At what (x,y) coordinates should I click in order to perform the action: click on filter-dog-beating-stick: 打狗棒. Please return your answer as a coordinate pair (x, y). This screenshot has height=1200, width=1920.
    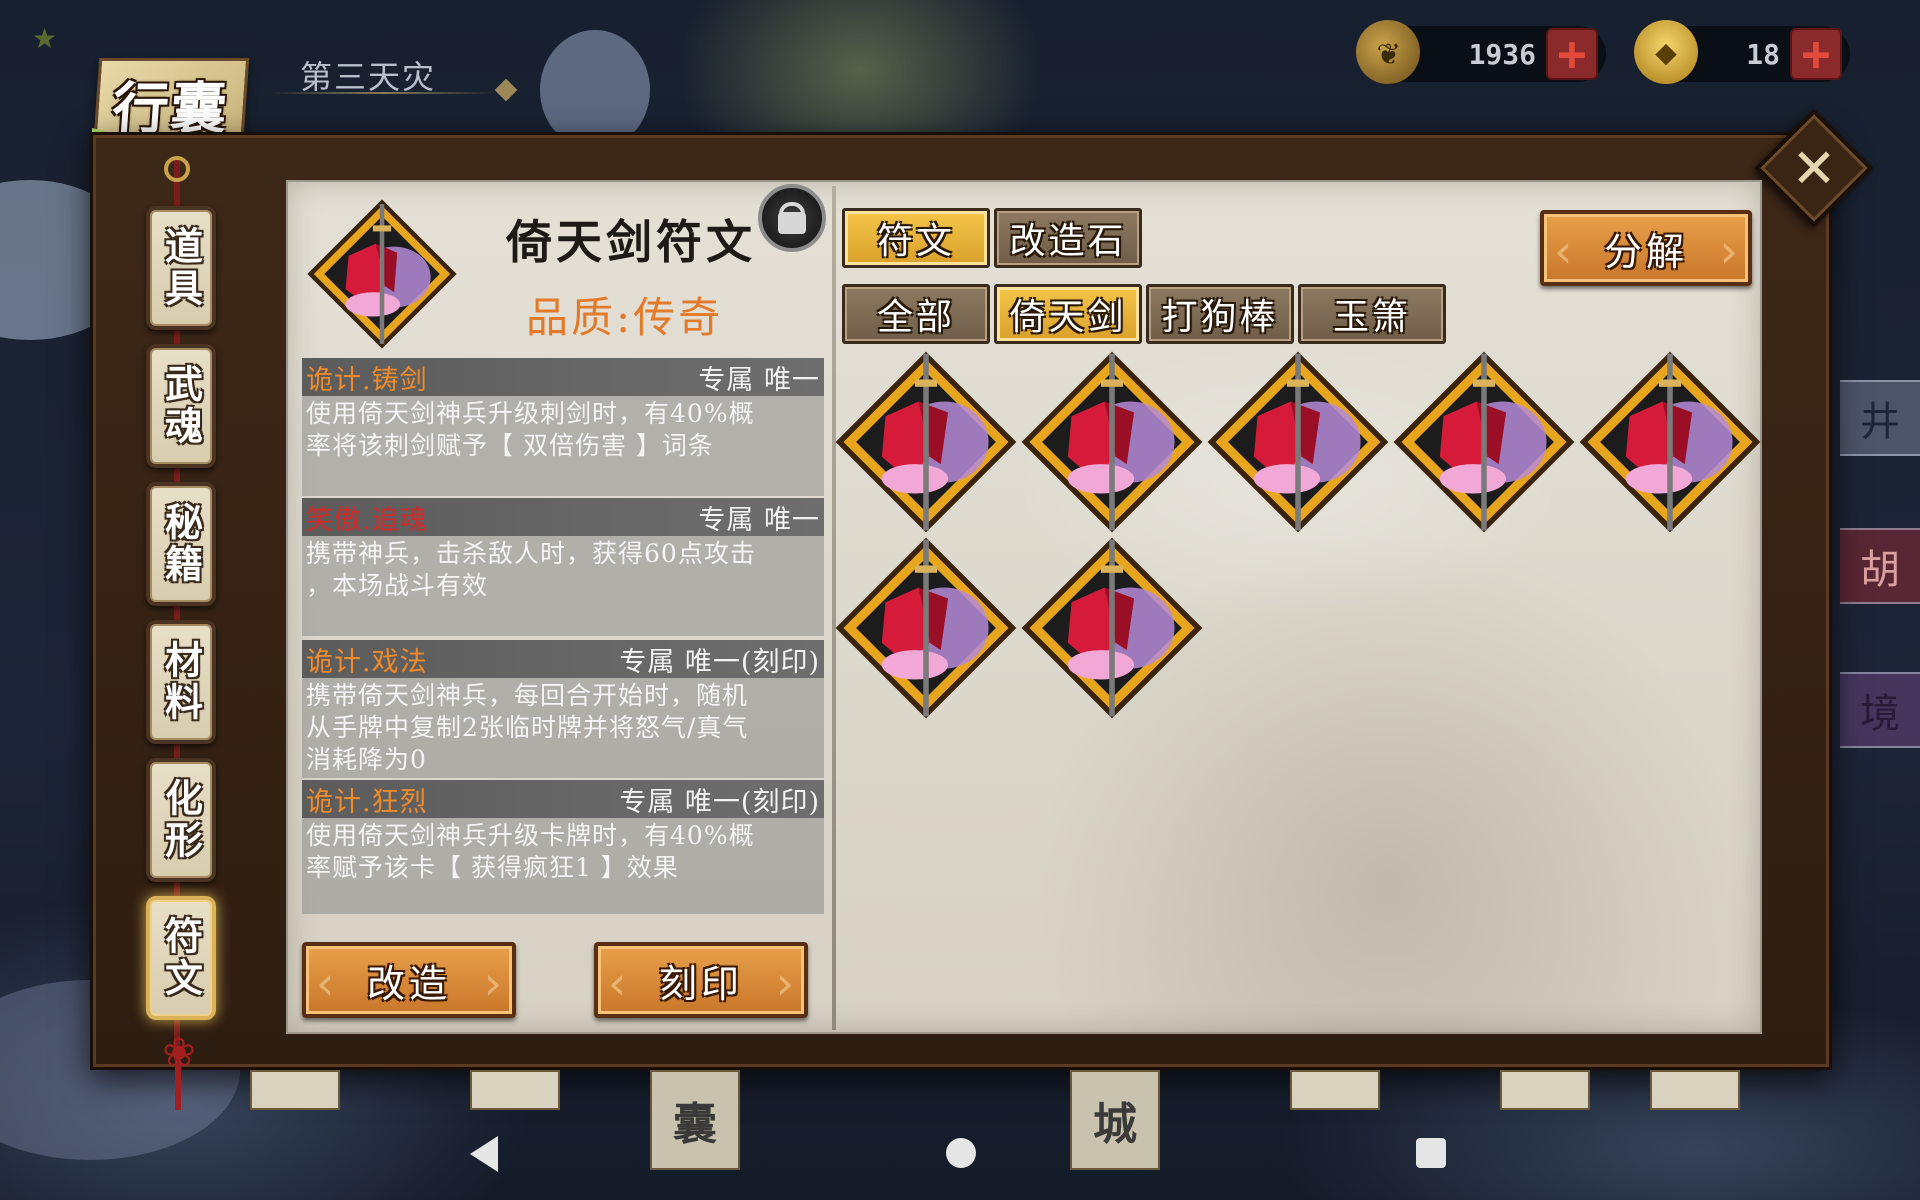
    Looking at the image, I should click on (1220, 314).